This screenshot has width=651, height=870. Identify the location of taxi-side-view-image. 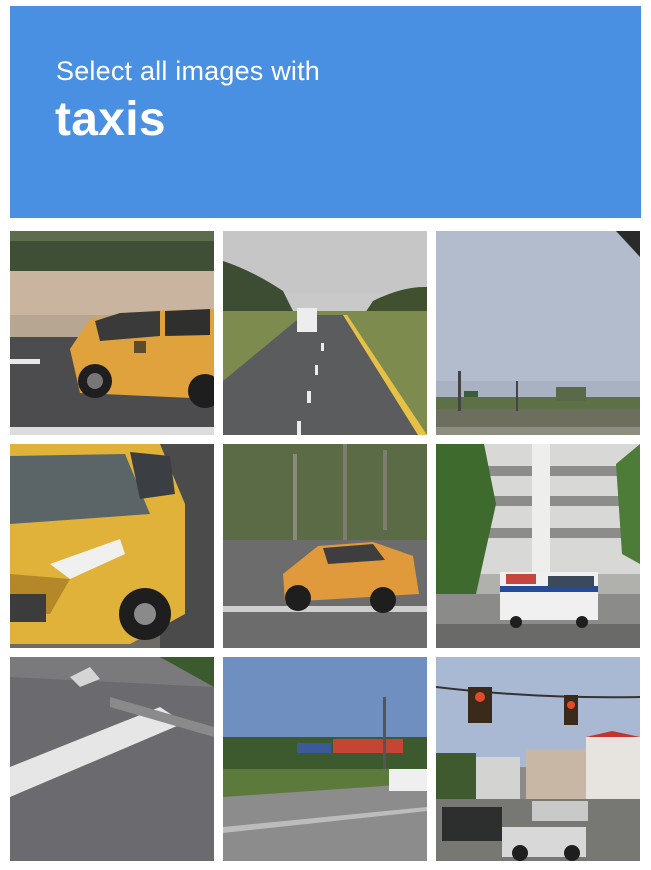
(112, 333).